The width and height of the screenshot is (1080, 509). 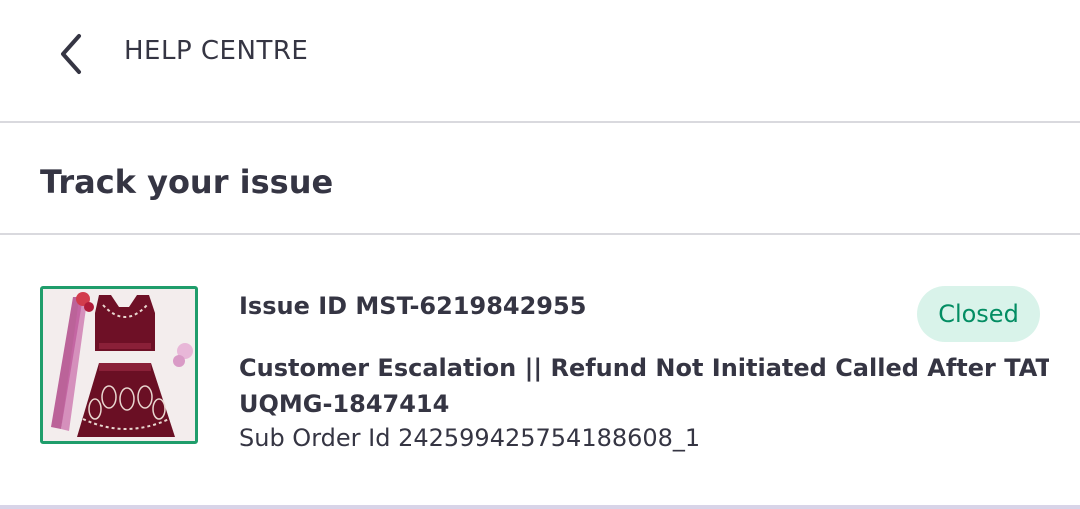 I want to click on bottom-divider, so click(x=540, y=507).